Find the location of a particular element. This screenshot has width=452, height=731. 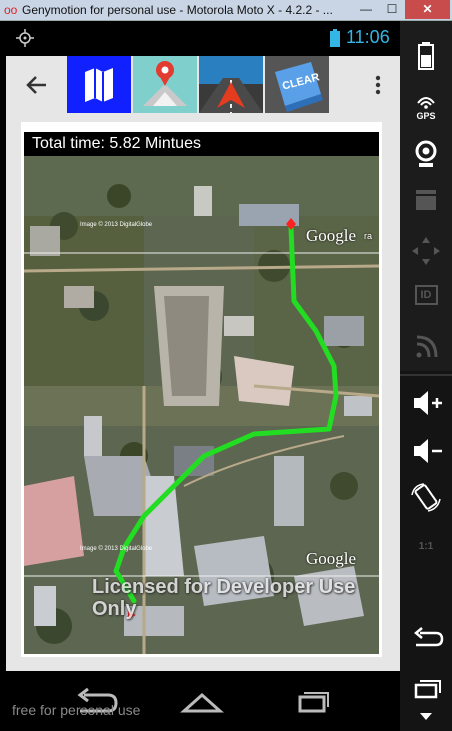

map-icon is located at coordinates (99, 85).